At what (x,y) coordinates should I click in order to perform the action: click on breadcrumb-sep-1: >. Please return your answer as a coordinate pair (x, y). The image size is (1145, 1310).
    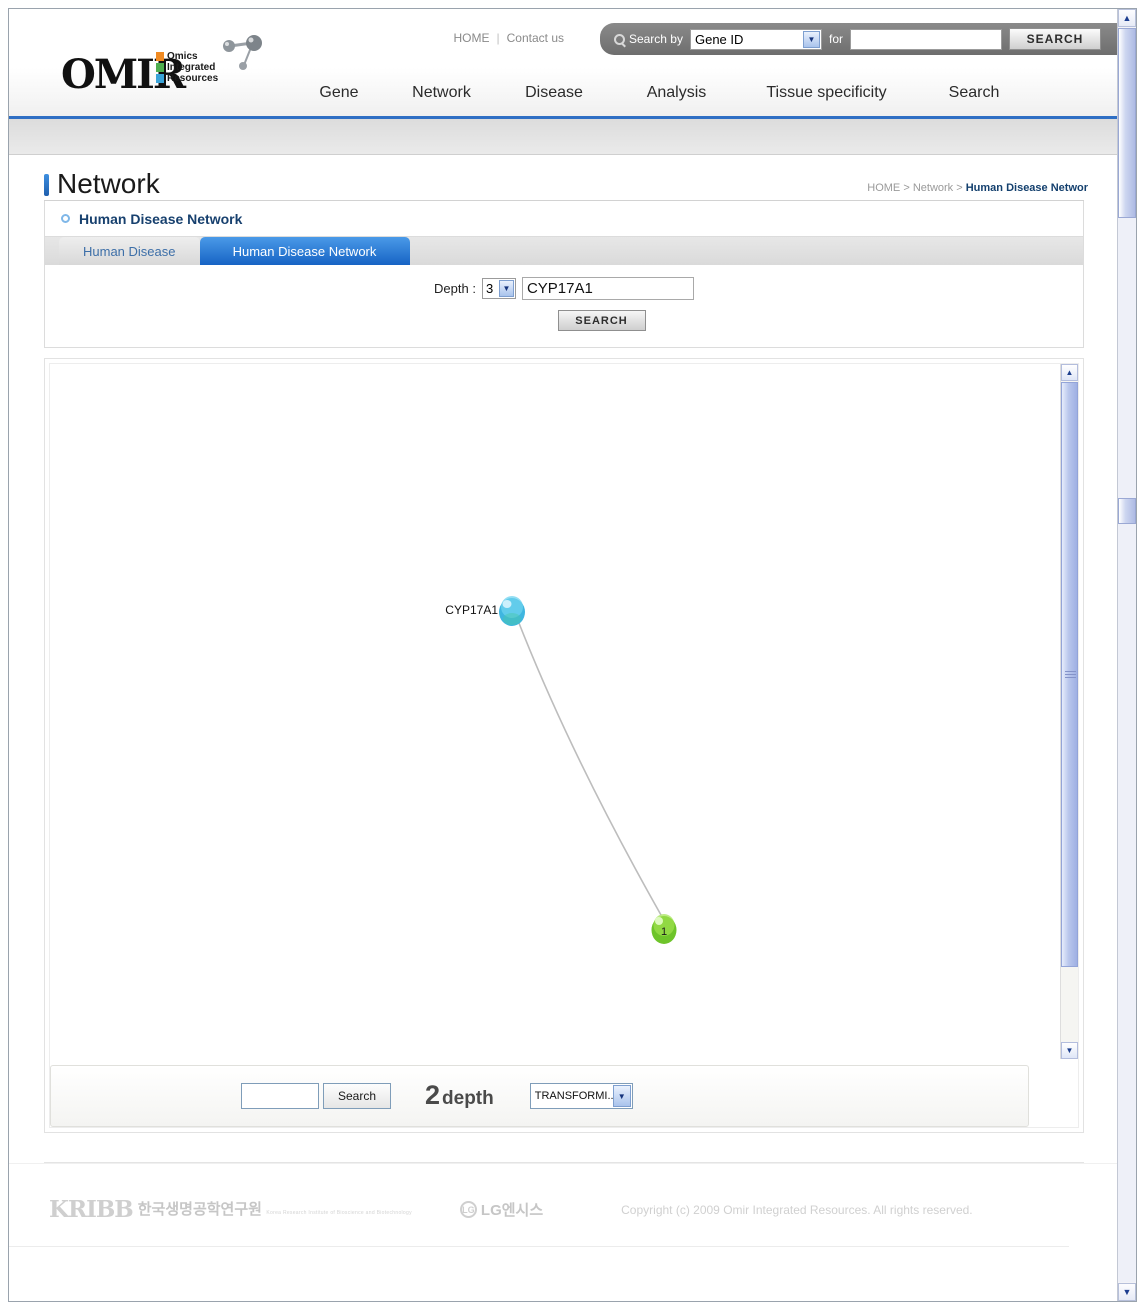
    Looking at the image, I should click on (906, 188).